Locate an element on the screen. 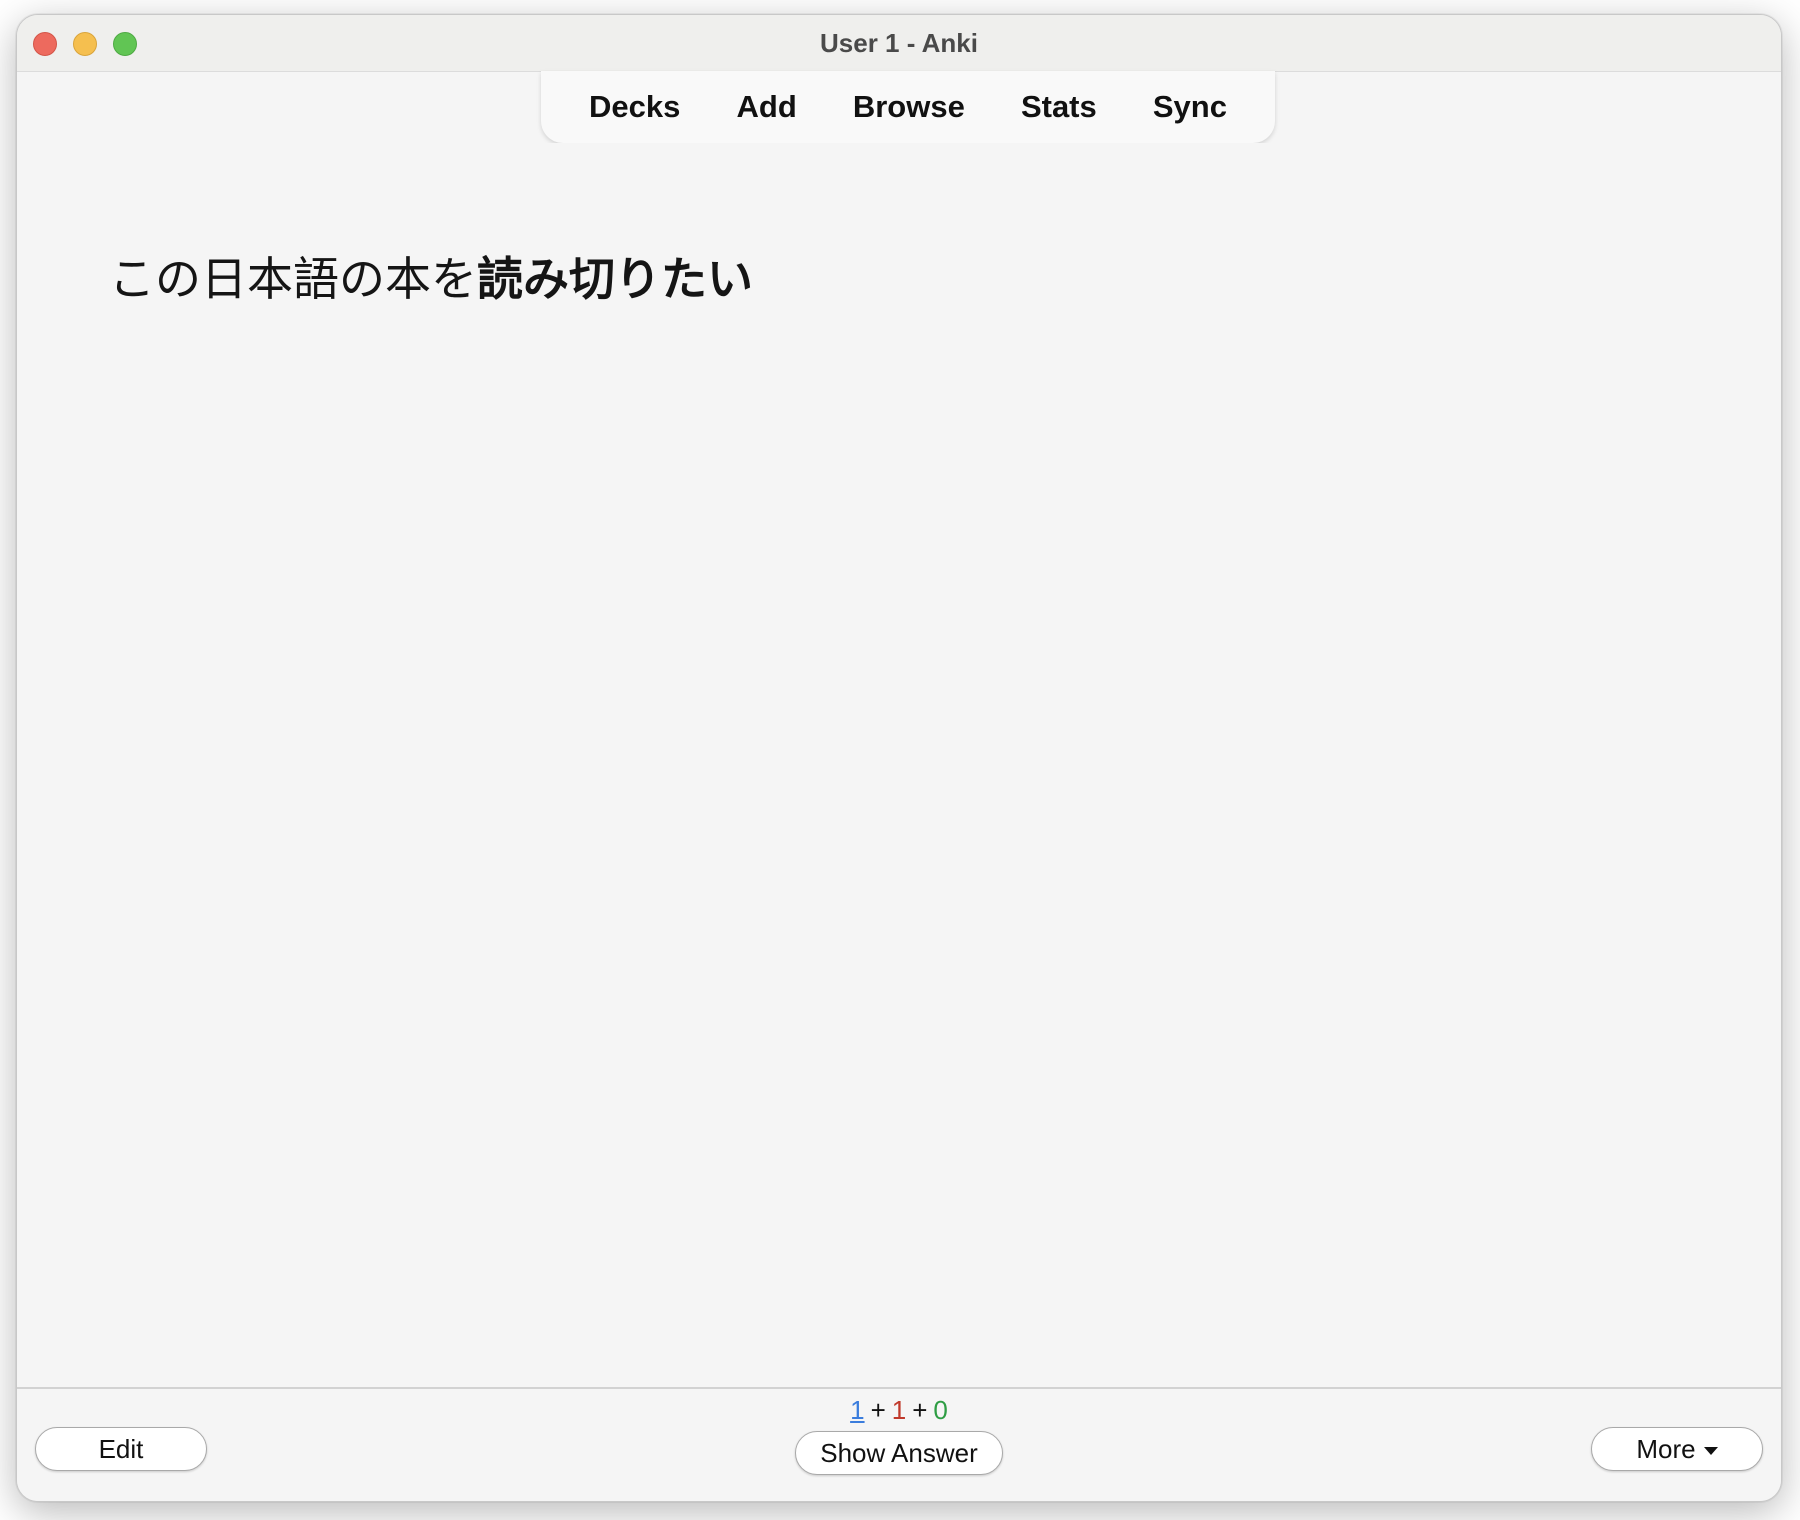 The image size is (1800, 1520). new-count: 1 is located at coordinates (857, 1410).